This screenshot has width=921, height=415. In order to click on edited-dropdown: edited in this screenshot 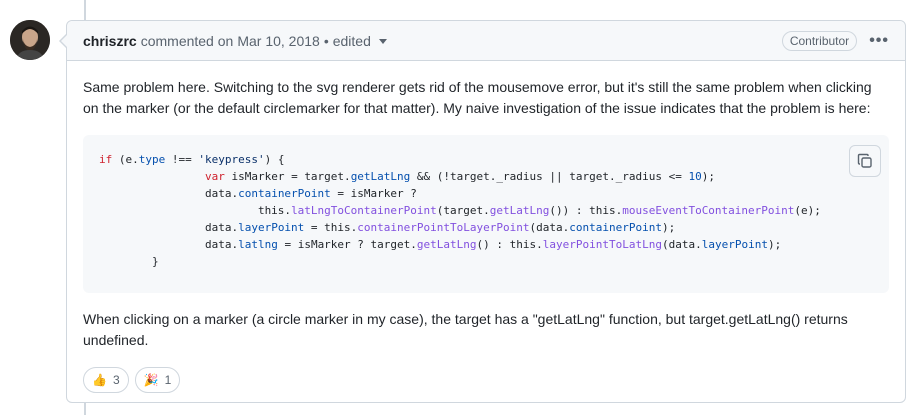, I will do `click(360, 41)`.